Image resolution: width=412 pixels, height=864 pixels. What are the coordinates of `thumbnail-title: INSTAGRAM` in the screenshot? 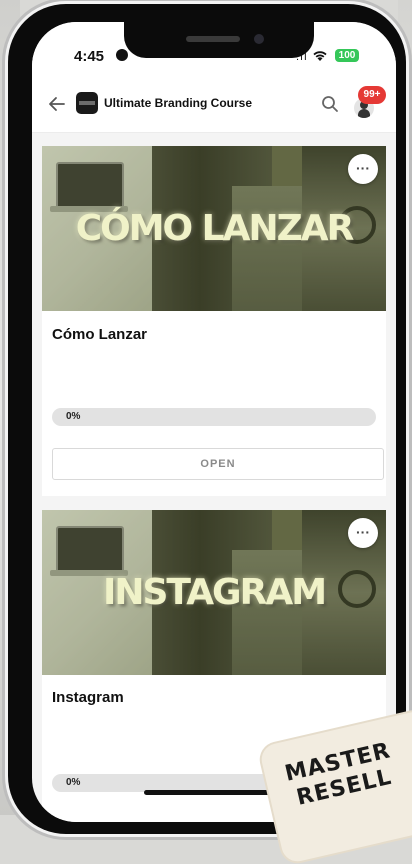 It's located at (214, 592).